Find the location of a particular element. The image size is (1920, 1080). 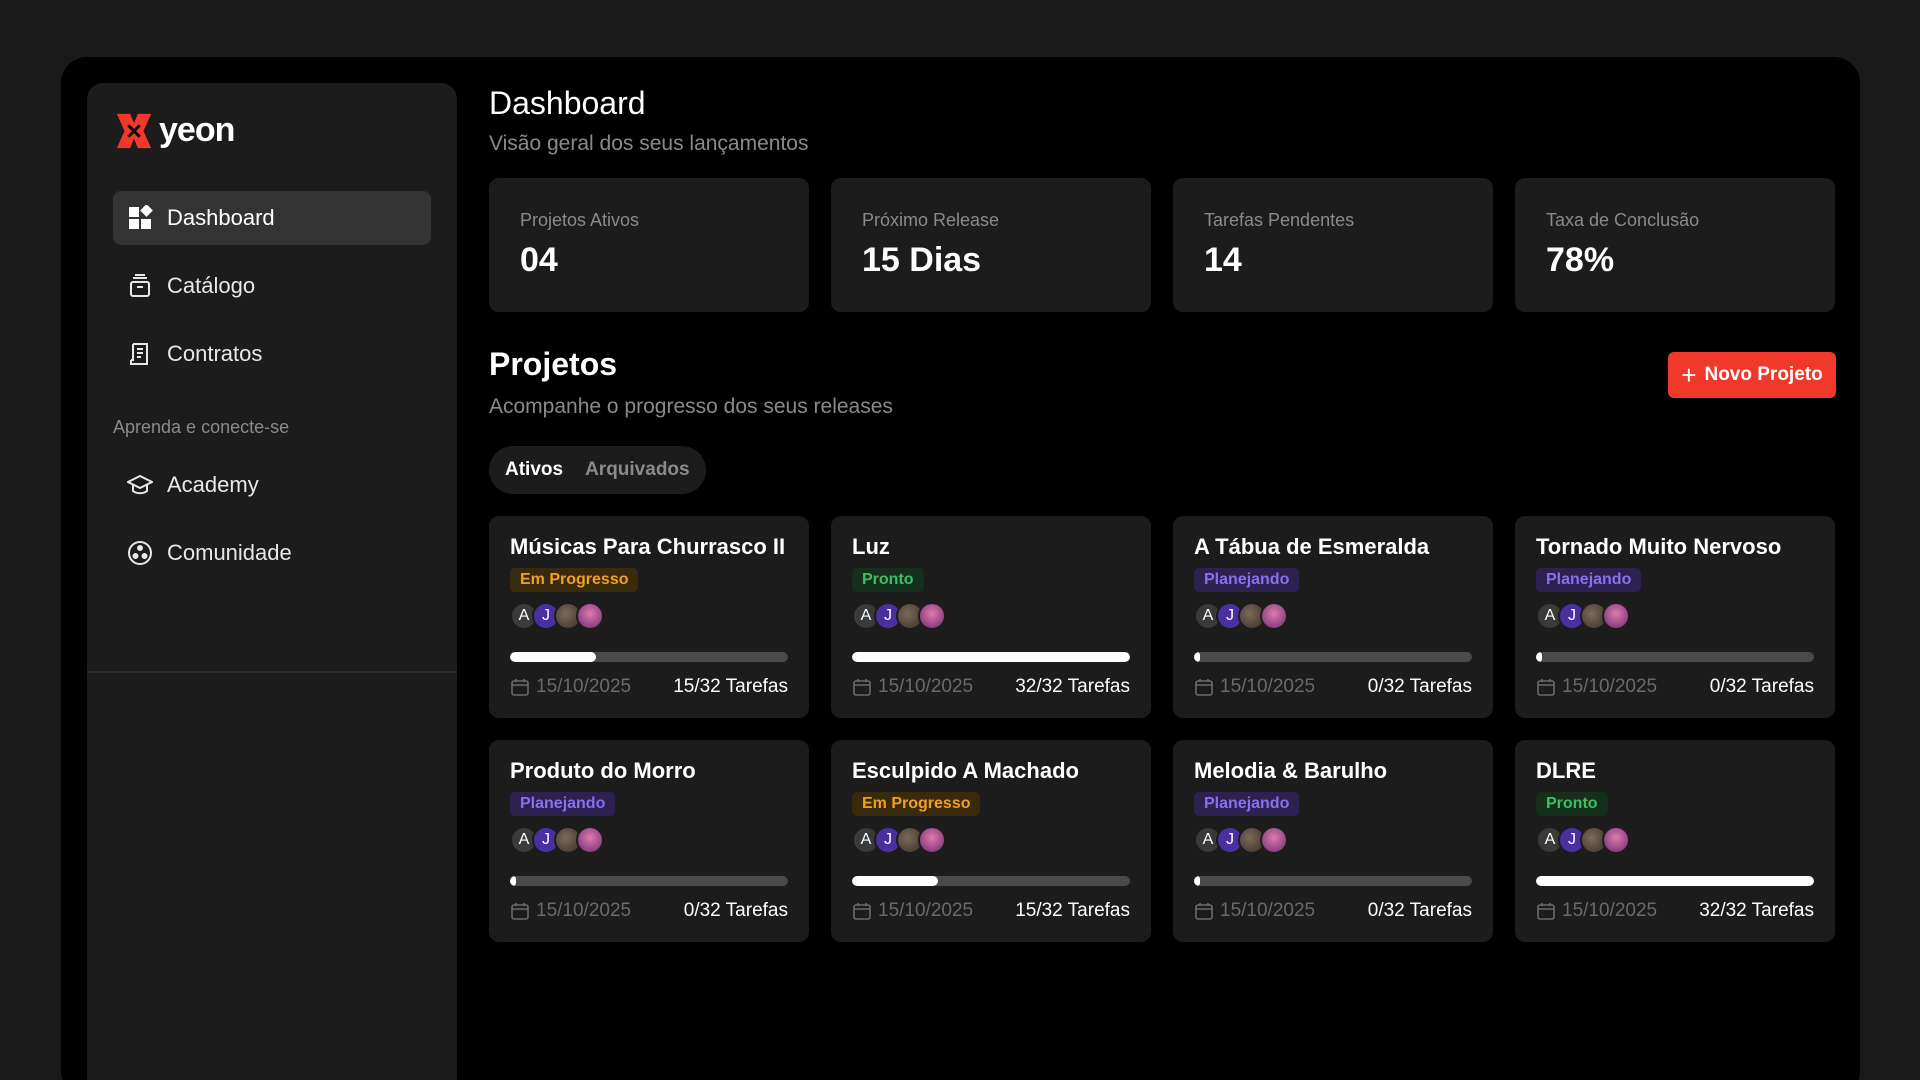

project-title: Esculpido A Machado is located at coordinates (965, 770).